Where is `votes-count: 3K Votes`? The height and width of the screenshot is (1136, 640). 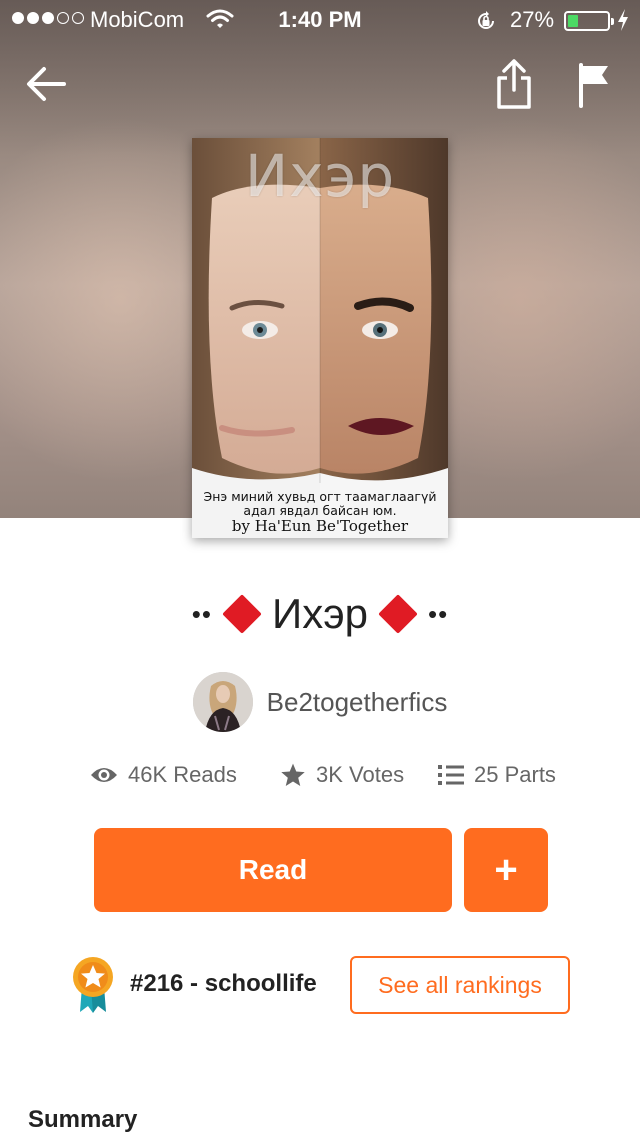 votes-count: 3K Votes is located at coordinates (360, 774).